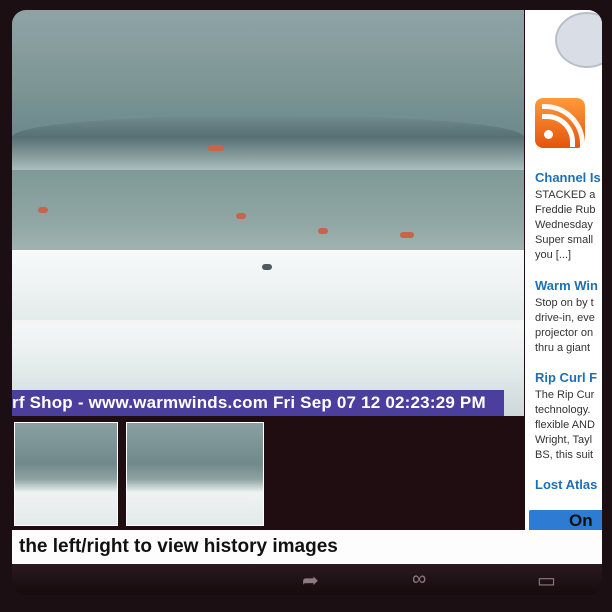 Image resolution: width=612 pixels, height=612 pixels. What do you see at coordinates (268, 142) in the screenshot?
I see `wave` at bounding box center [268, 142].